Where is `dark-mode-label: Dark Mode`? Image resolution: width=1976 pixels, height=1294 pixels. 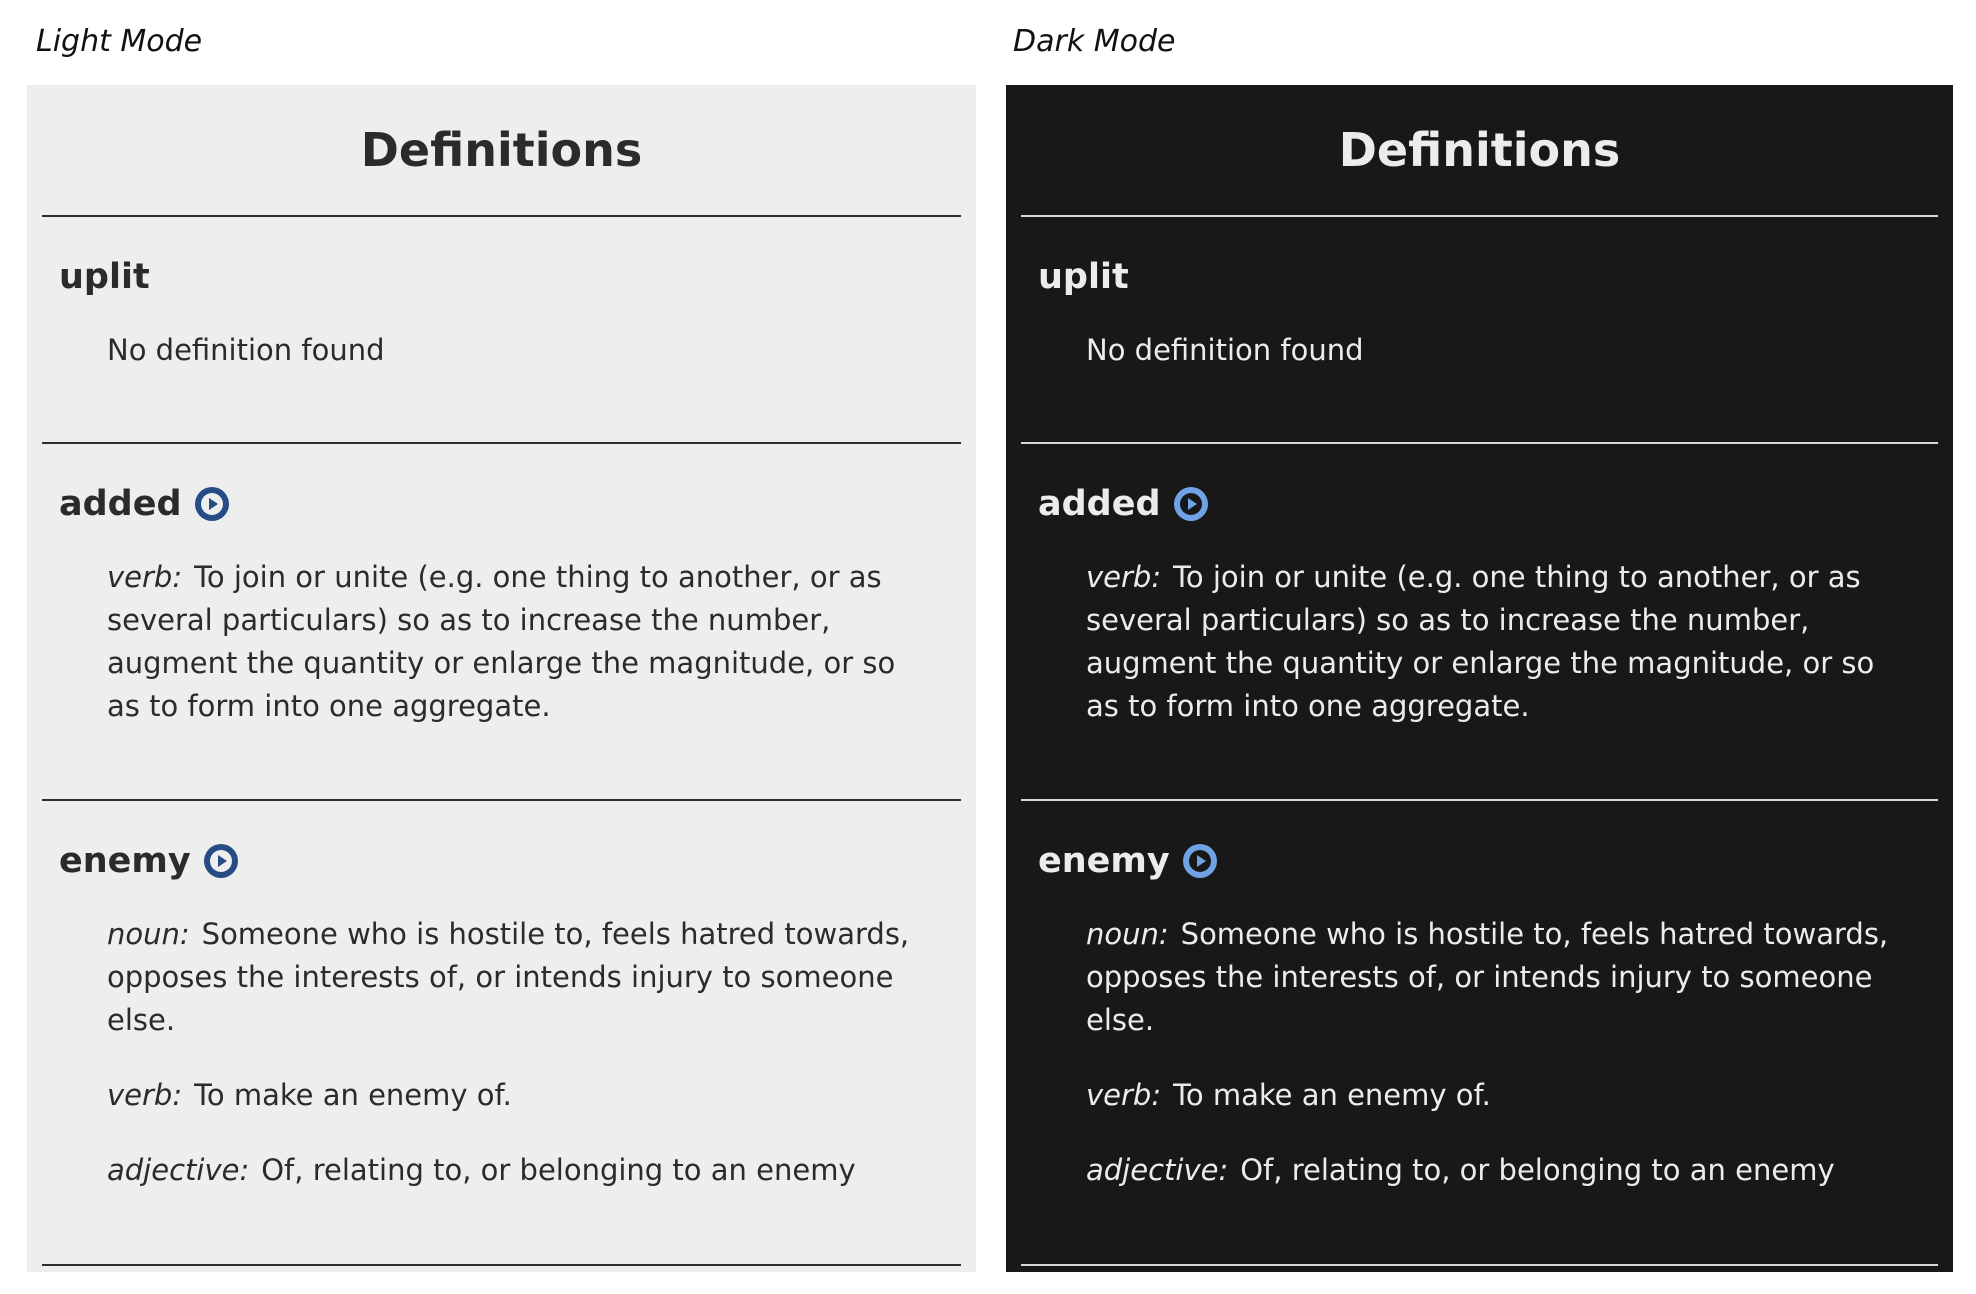 dark-mode-label: Dark Mode is located at coordinates (1094, 41).